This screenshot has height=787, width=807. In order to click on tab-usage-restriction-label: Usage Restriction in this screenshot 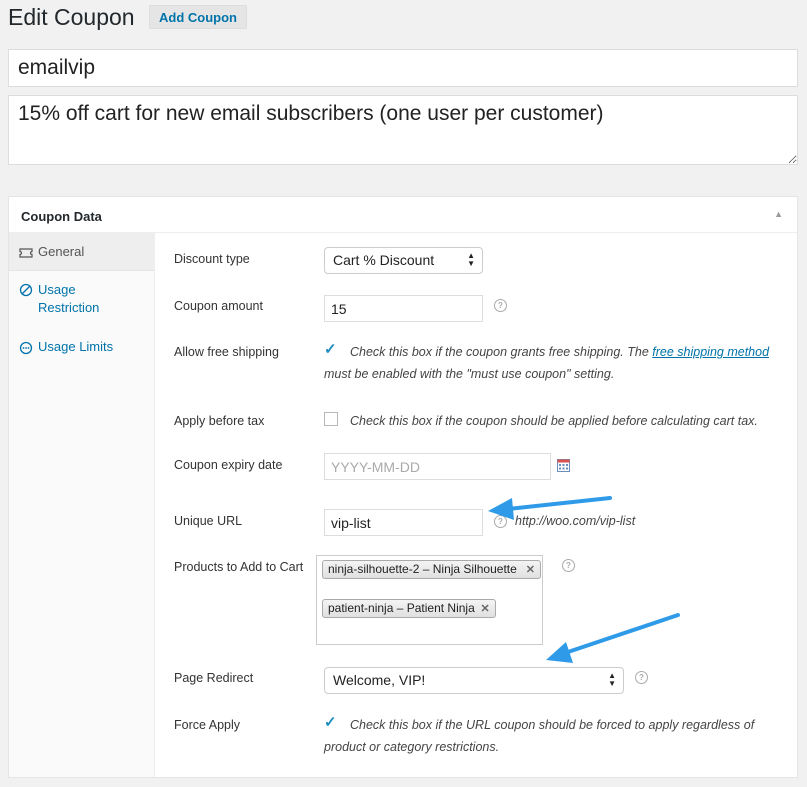, I will do `click(69, 298)`.